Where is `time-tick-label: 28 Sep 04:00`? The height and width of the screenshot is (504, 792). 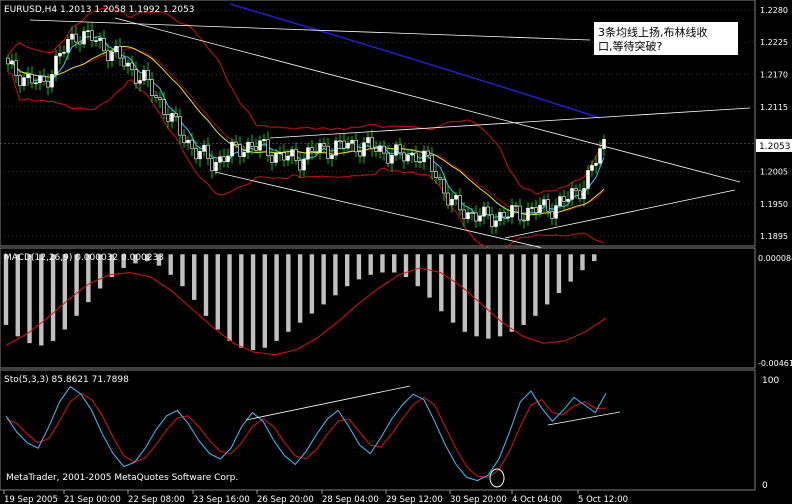
time-tick-label: 28 Sep 04:00 is located at coordinates (350, 499).